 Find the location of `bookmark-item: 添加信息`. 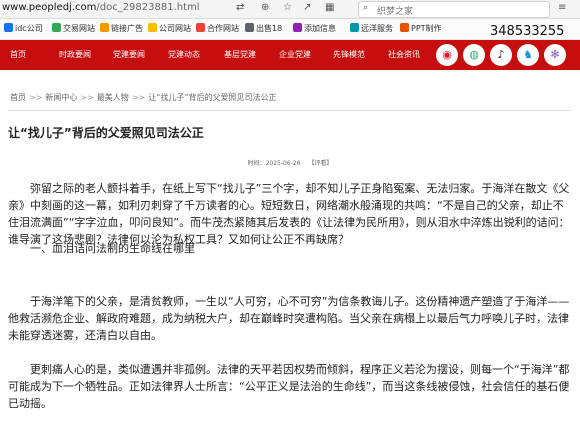

bookmark-item: 添加信息 is located at coordinates (314, 28).